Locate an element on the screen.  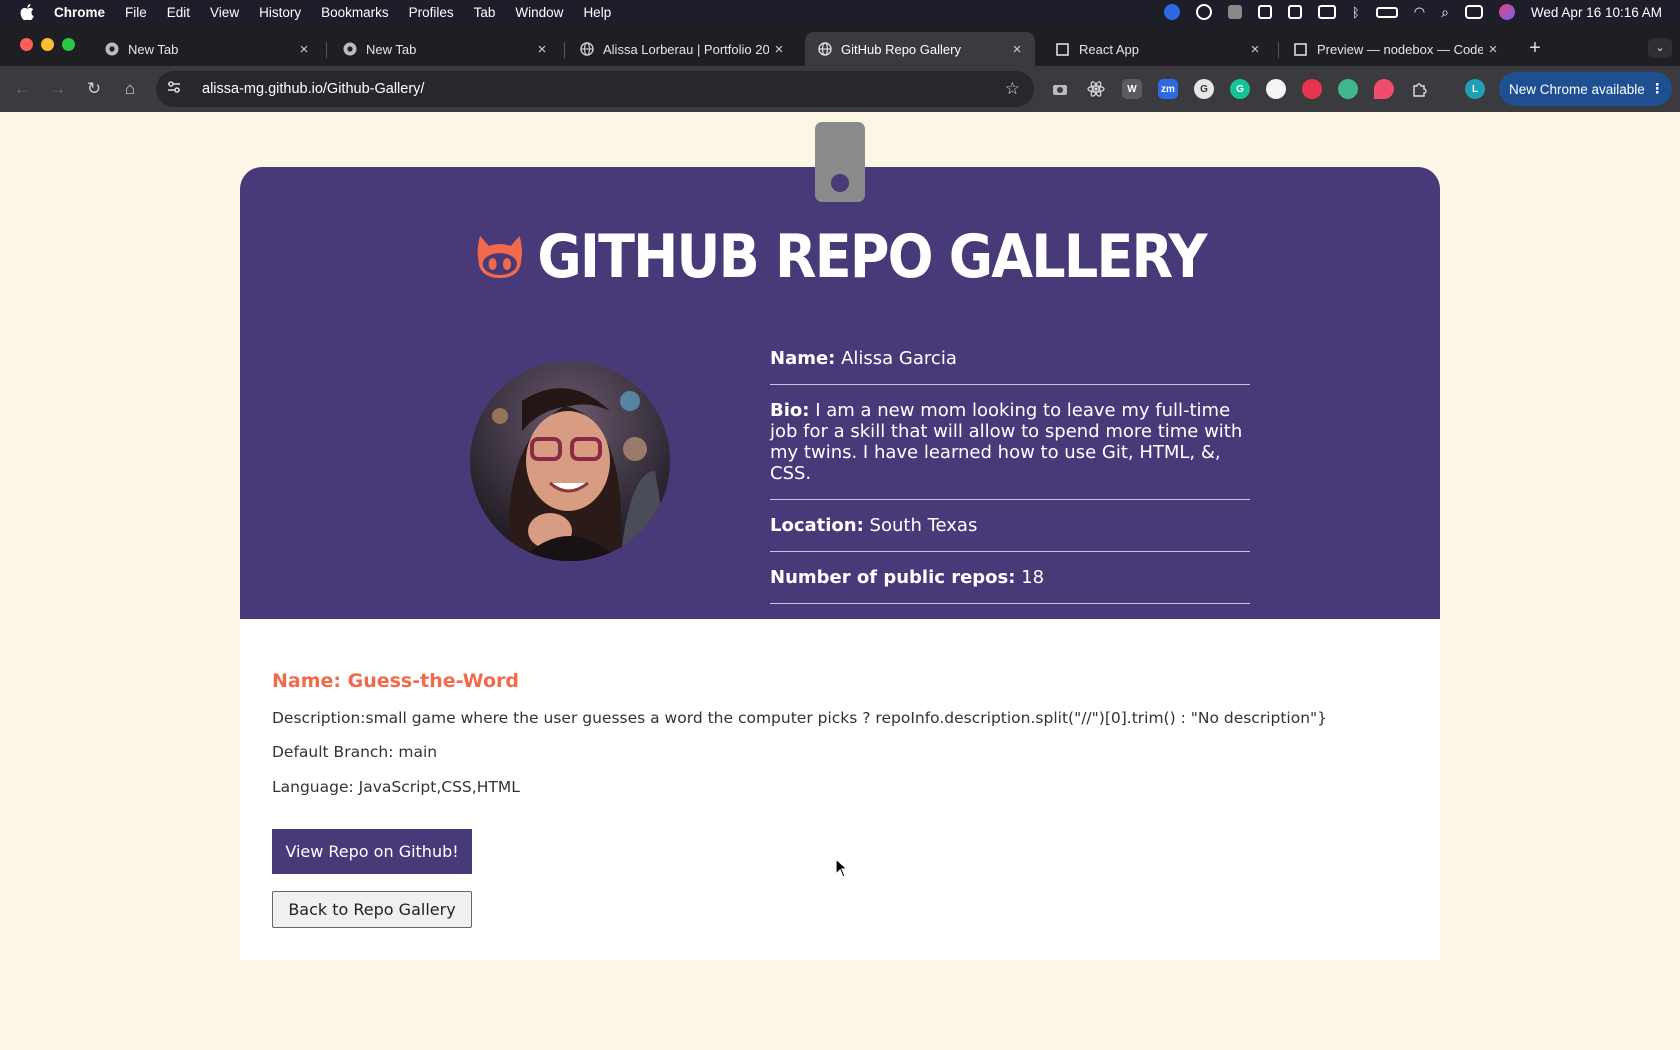
menu-bookmarks: Bookmarks is located at coordinates (355, 12).